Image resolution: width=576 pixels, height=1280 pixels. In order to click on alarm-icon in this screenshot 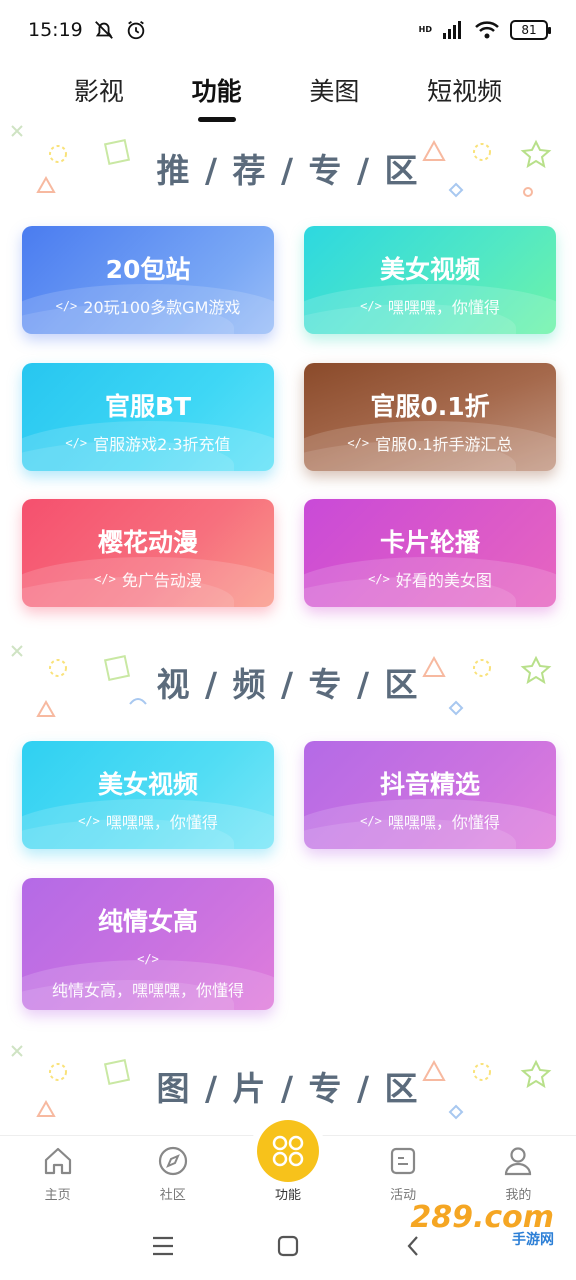, I will do `click(136, 30)`.